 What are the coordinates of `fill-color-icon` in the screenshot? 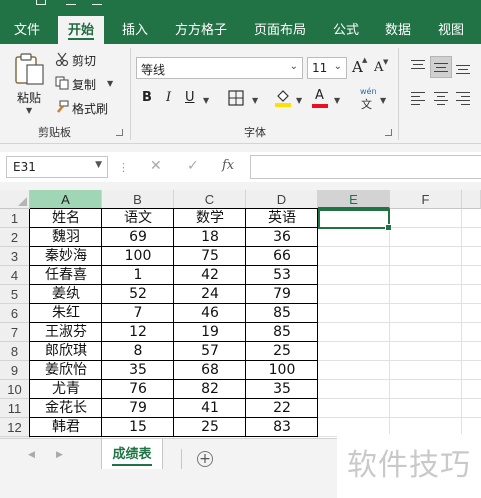 It's located at (283, 98).